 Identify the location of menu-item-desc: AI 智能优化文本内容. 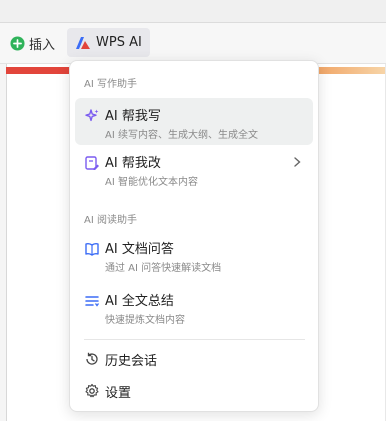
(151, 182).